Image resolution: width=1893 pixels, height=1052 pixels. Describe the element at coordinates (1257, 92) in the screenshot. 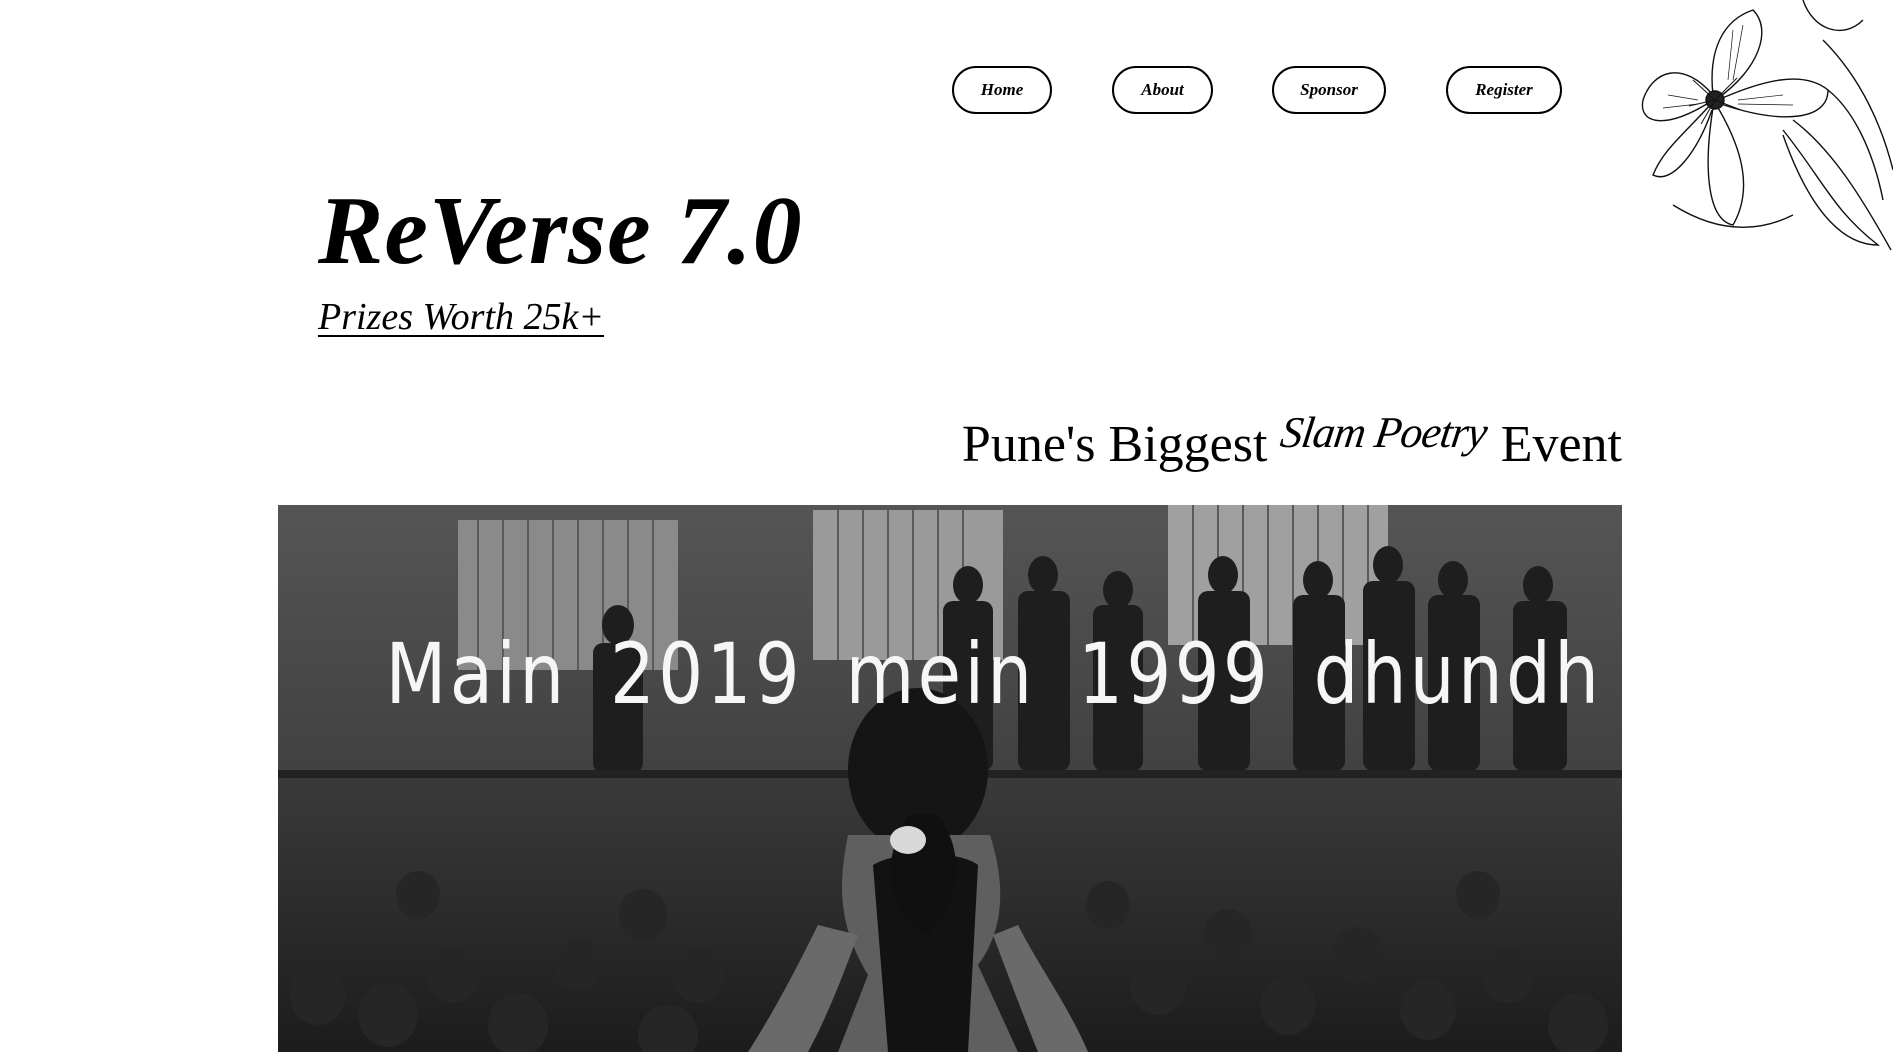

I see `main-nav: Home About Sponsor Register` at that location.